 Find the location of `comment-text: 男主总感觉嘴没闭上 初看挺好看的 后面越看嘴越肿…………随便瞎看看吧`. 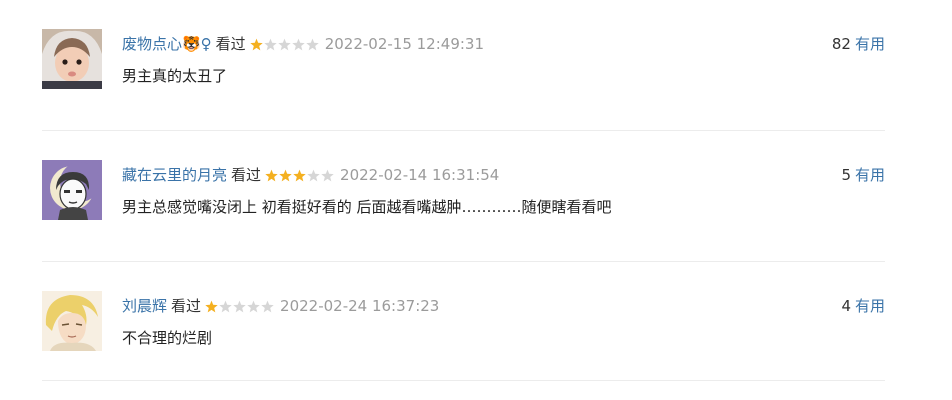

comment-text: 男主总感觉嘴没闭上 初看挺好看的 后面越看嘴越肿…………随便瞎看看吧 is located at coordinates (367, 207).